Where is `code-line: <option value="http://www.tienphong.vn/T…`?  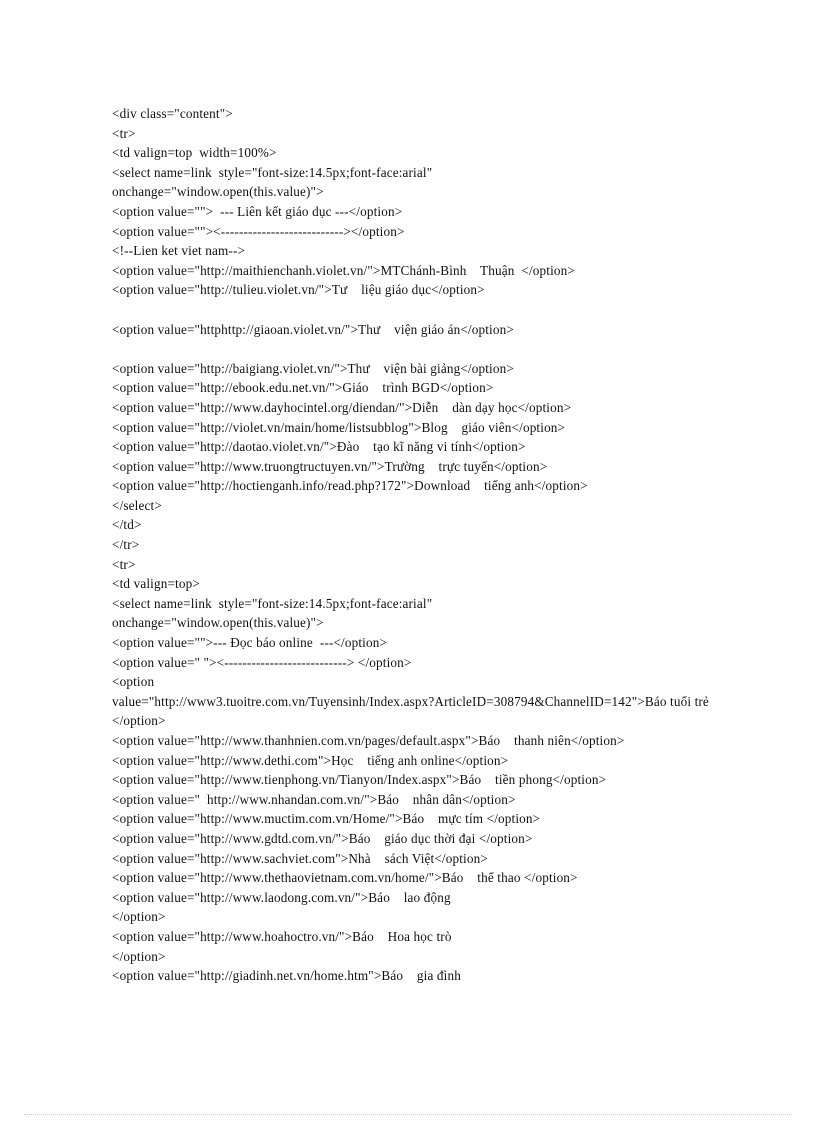
code-line: <option value="http://www.tienphong.vn/T… is located at coordinates (359, 780).